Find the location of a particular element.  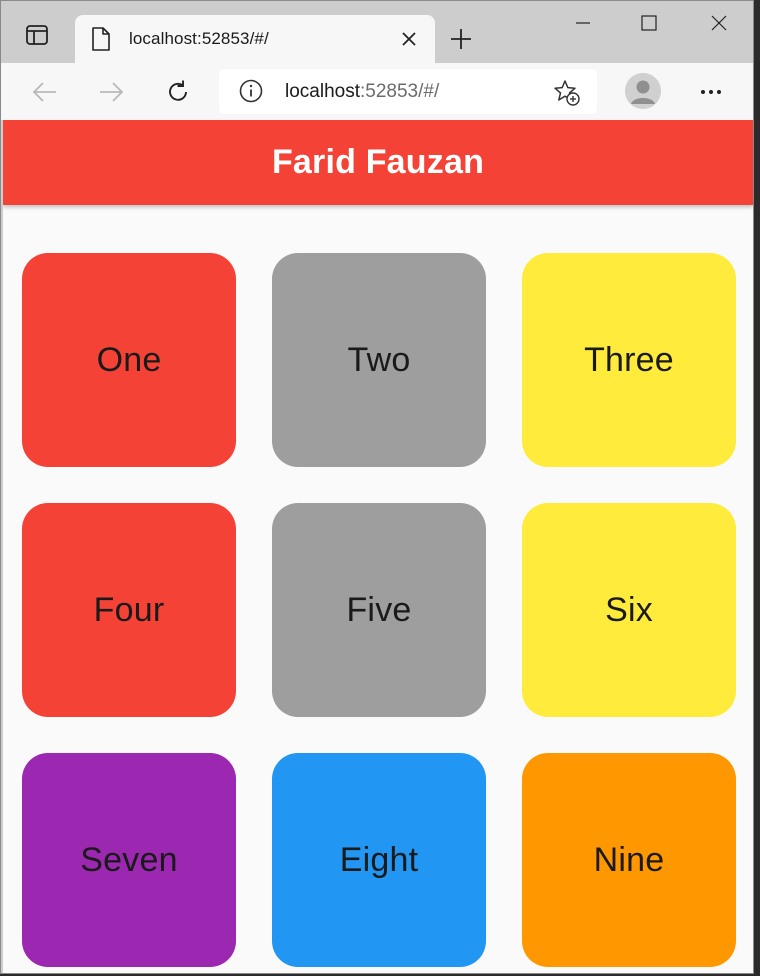

new-tab-button is located at coordinates (461, 39).